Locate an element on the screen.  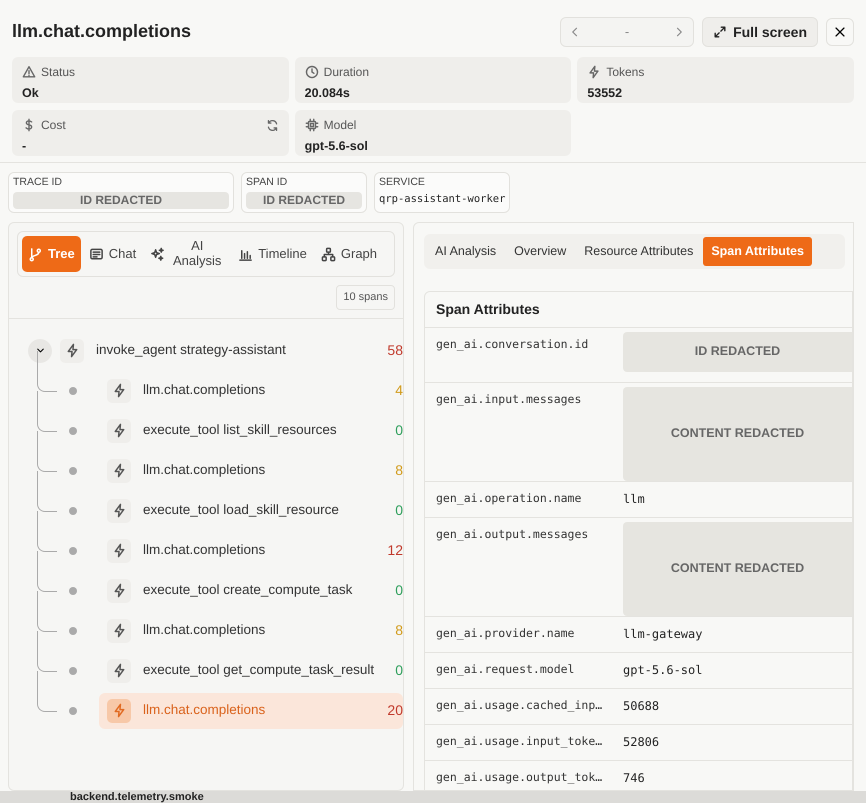
span-row: invoke_agent strategy-assistant 58 is located at coordinates (227, 350).